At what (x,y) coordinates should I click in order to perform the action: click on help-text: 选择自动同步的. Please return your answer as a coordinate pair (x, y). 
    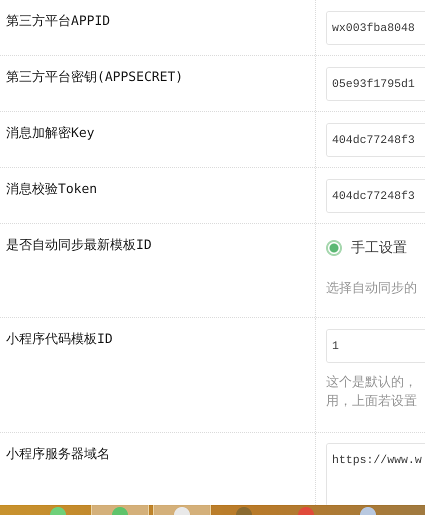
    Looking at the image, I should click on (372, 289).